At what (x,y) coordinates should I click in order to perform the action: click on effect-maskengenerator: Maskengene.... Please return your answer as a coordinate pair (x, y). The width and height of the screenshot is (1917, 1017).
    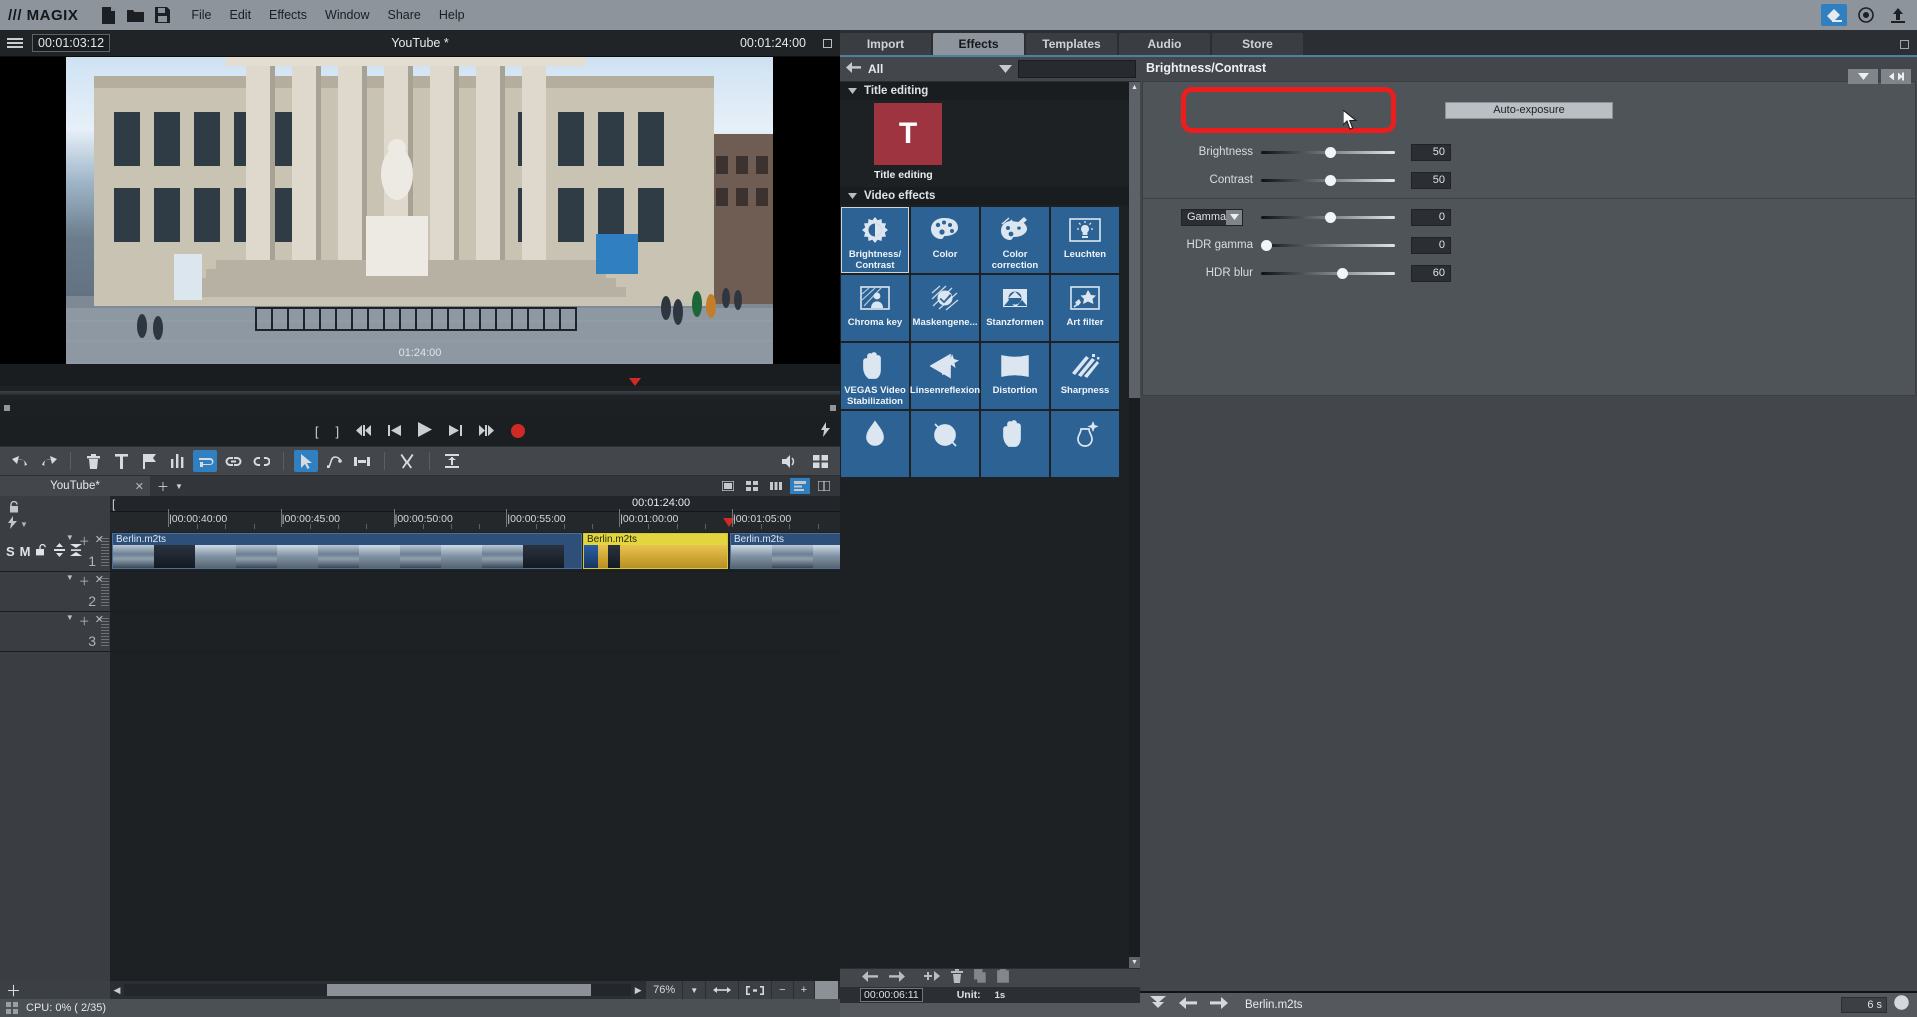
    Looking at the image, I should click on (945, 308).